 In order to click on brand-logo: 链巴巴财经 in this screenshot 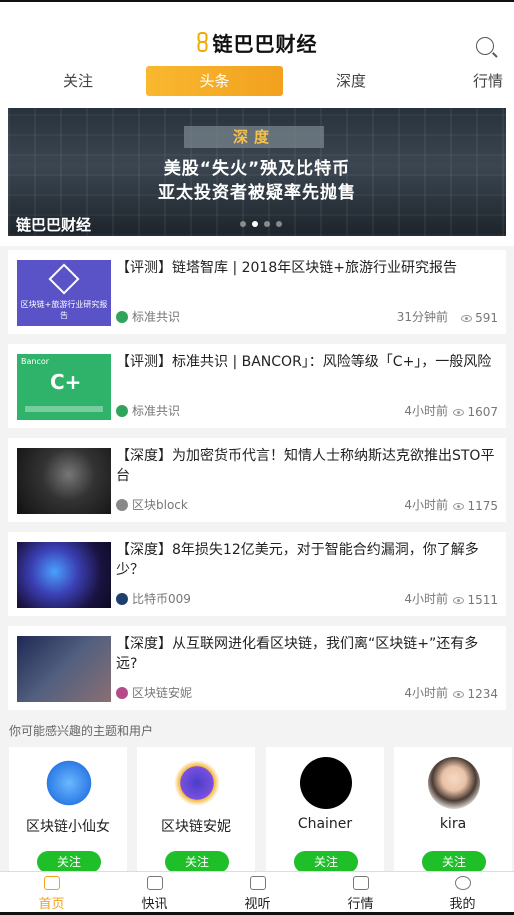, I will do `click(257, 42)`.